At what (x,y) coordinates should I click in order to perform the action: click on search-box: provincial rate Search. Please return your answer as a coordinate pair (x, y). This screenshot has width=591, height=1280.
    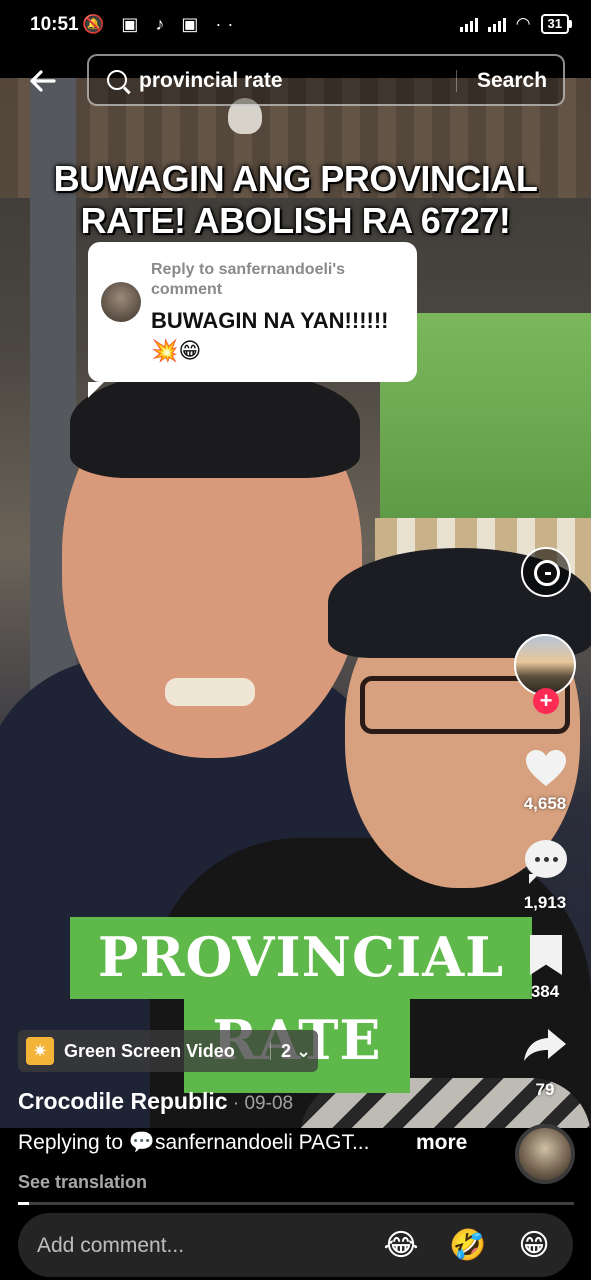
    Looking at the image, I should click on (326, 80).